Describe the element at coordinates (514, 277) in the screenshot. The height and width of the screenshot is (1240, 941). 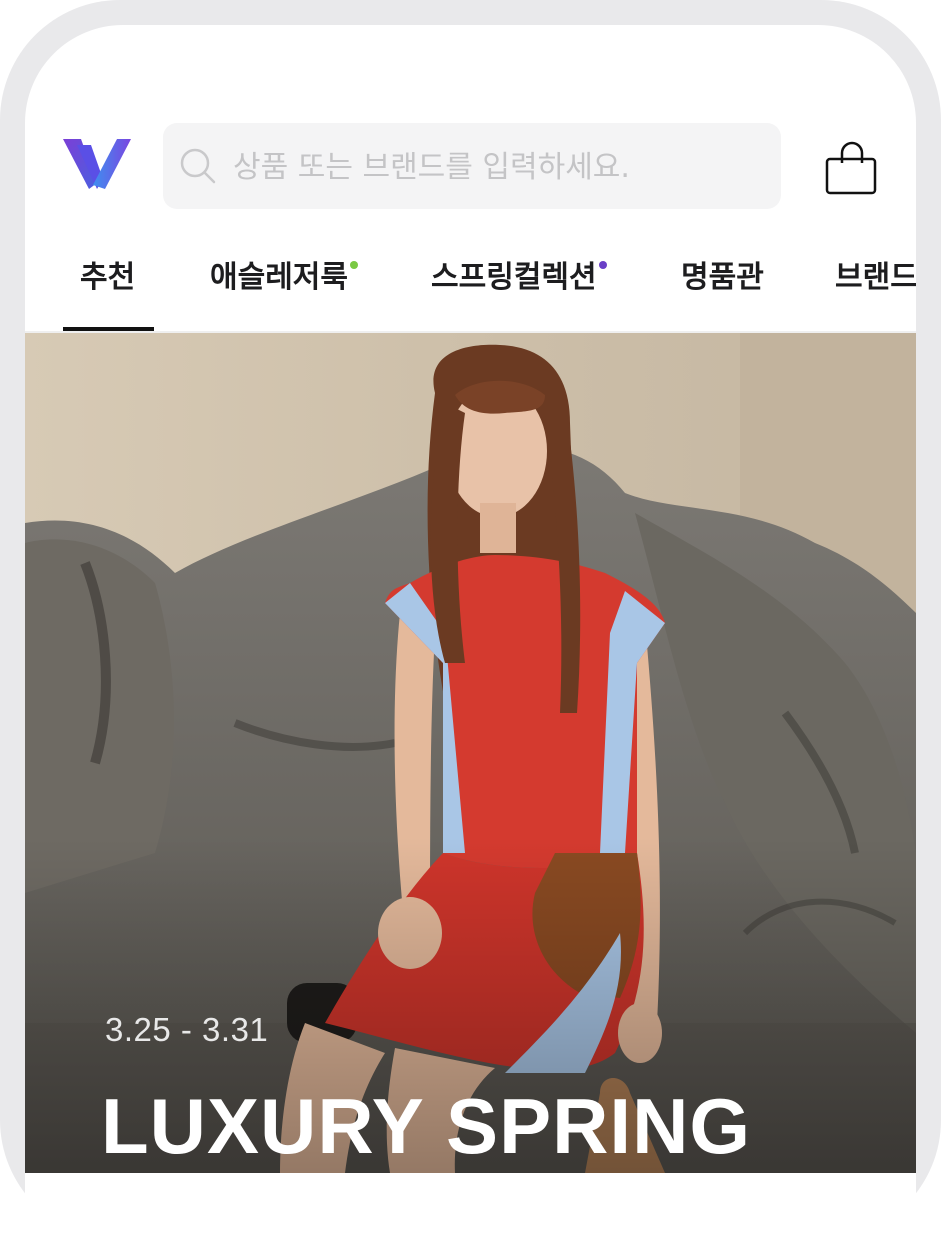
I see `tab-label: 스프링컬렉션` at that location.